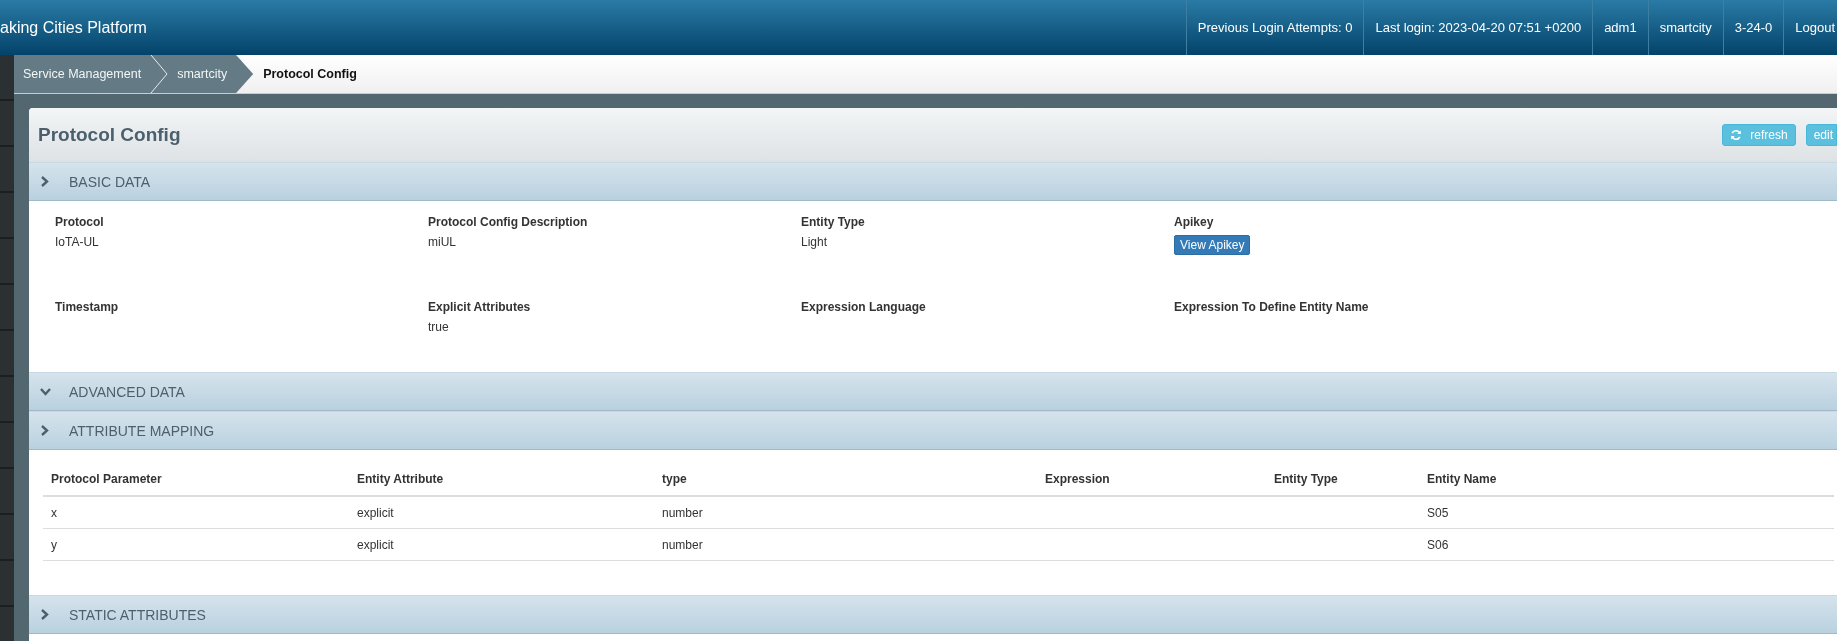  What do you see at coordinates (142, 430) in the screenshot?
I see `section-title: ATTRIBUTE MAPPING` at bounding box center [142, 430].